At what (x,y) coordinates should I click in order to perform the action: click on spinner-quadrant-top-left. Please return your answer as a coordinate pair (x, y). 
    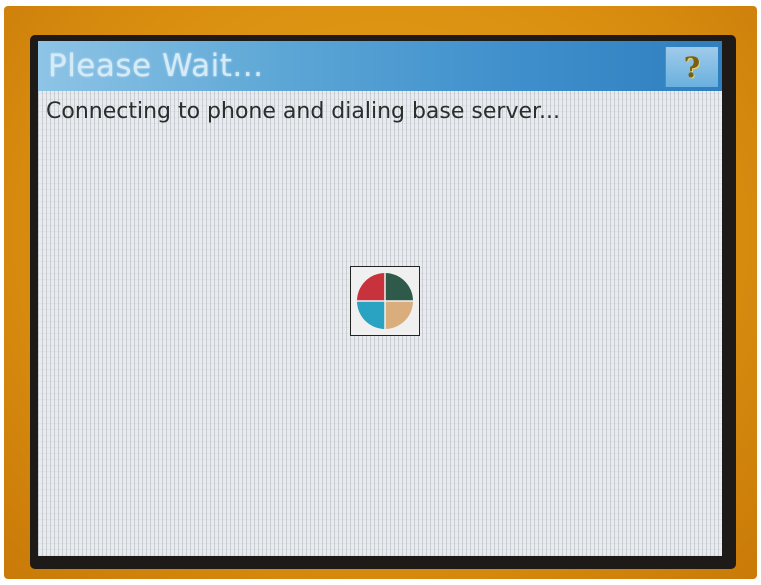
    Looking at the image, I should click on (371, 287).